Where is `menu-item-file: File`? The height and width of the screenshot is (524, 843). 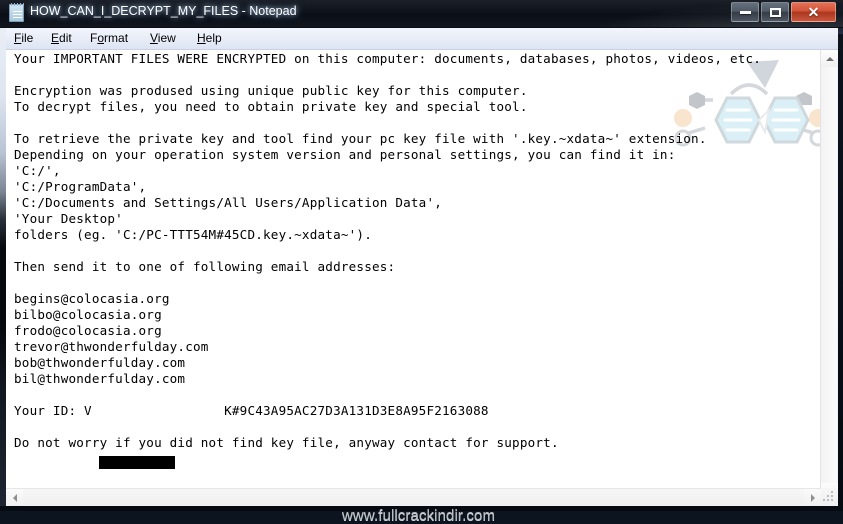
menu-item-file: File is located at coordinates (23, 39).